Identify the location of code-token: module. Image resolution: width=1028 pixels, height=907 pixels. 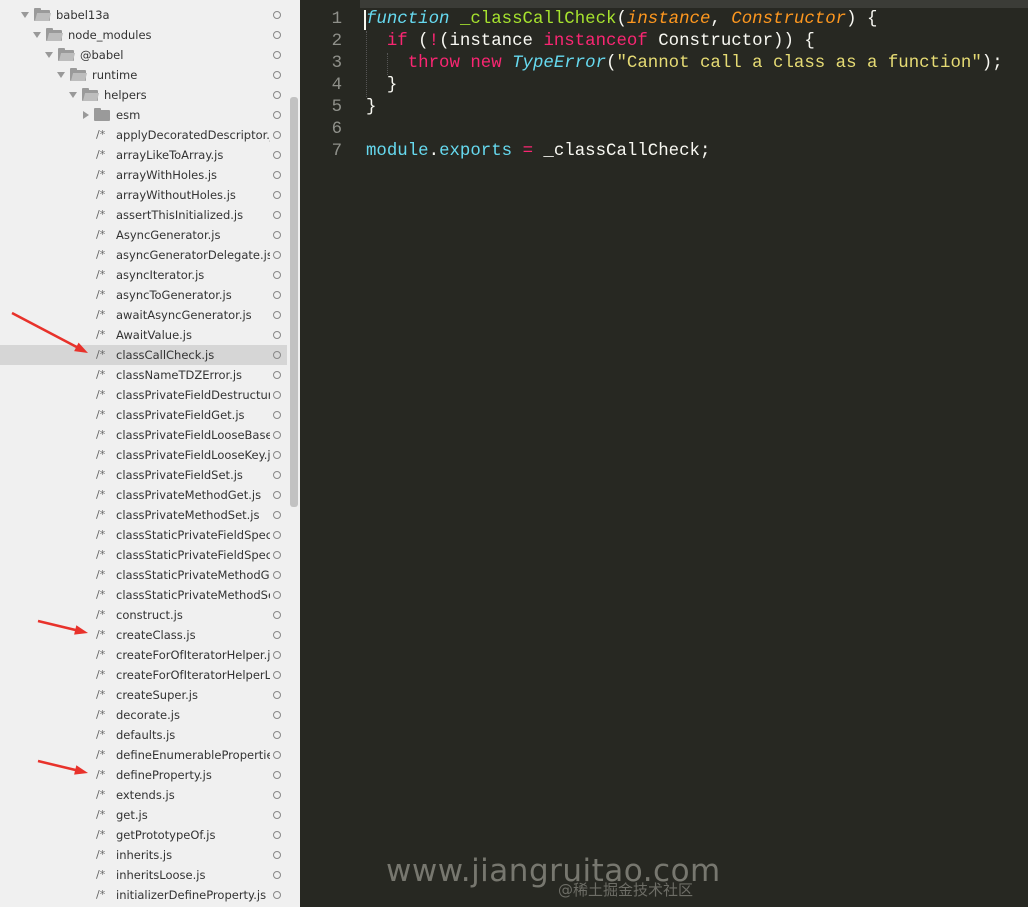
(397, 151).